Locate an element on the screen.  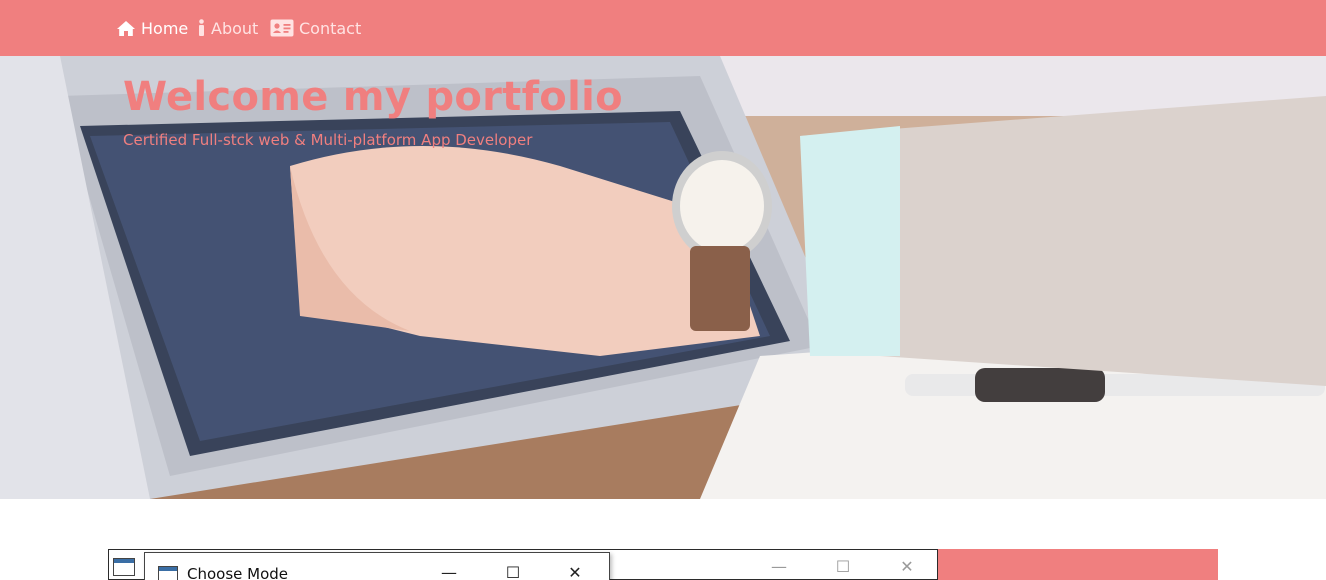
nav-home-label: Home is located at coordinates (165, 28).